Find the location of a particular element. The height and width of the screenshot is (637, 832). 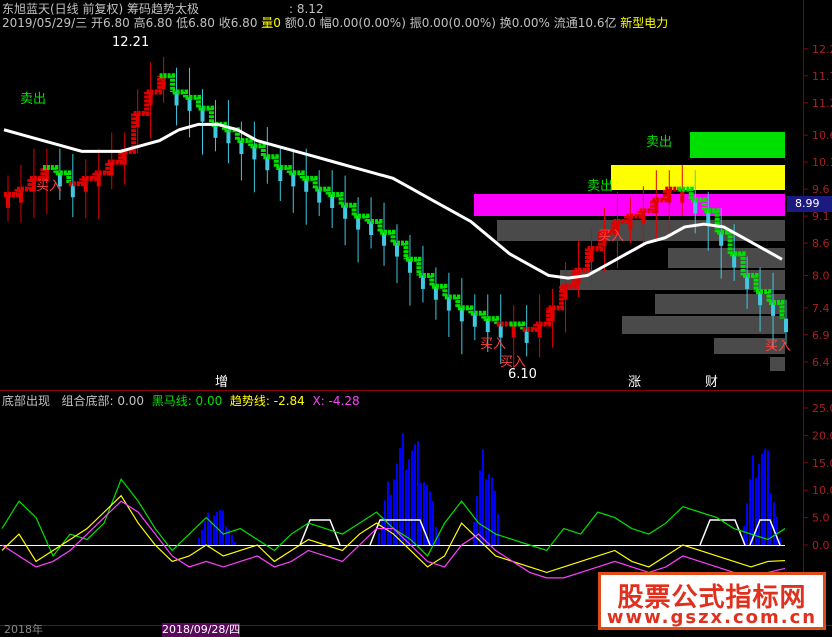

mark-cai: 财 is located at coordinates (711, 382).